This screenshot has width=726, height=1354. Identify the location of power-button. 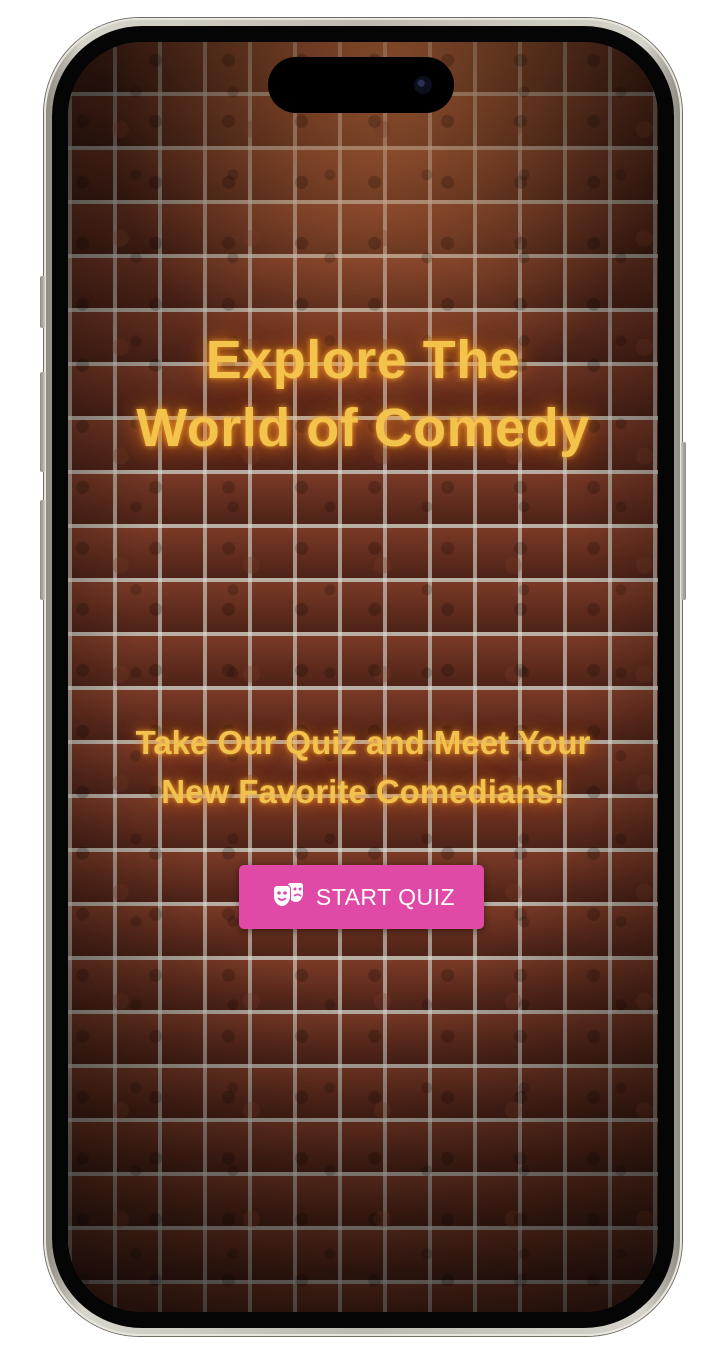
(683, 521).